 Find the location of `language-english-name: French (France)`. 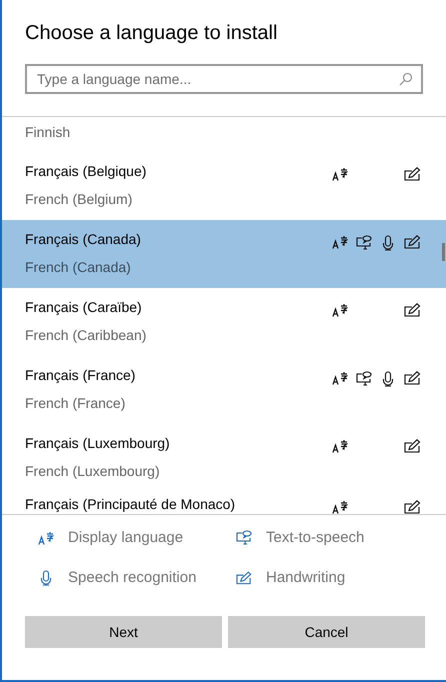

language-english-name: French (France) is located at coordinates (75, 403).